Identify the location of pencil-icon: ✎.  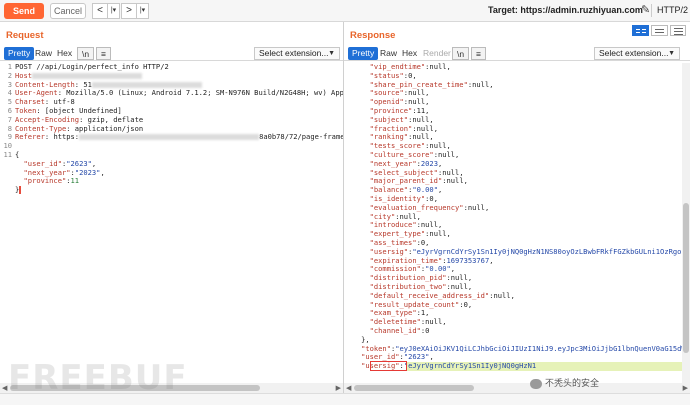
(645, 9).